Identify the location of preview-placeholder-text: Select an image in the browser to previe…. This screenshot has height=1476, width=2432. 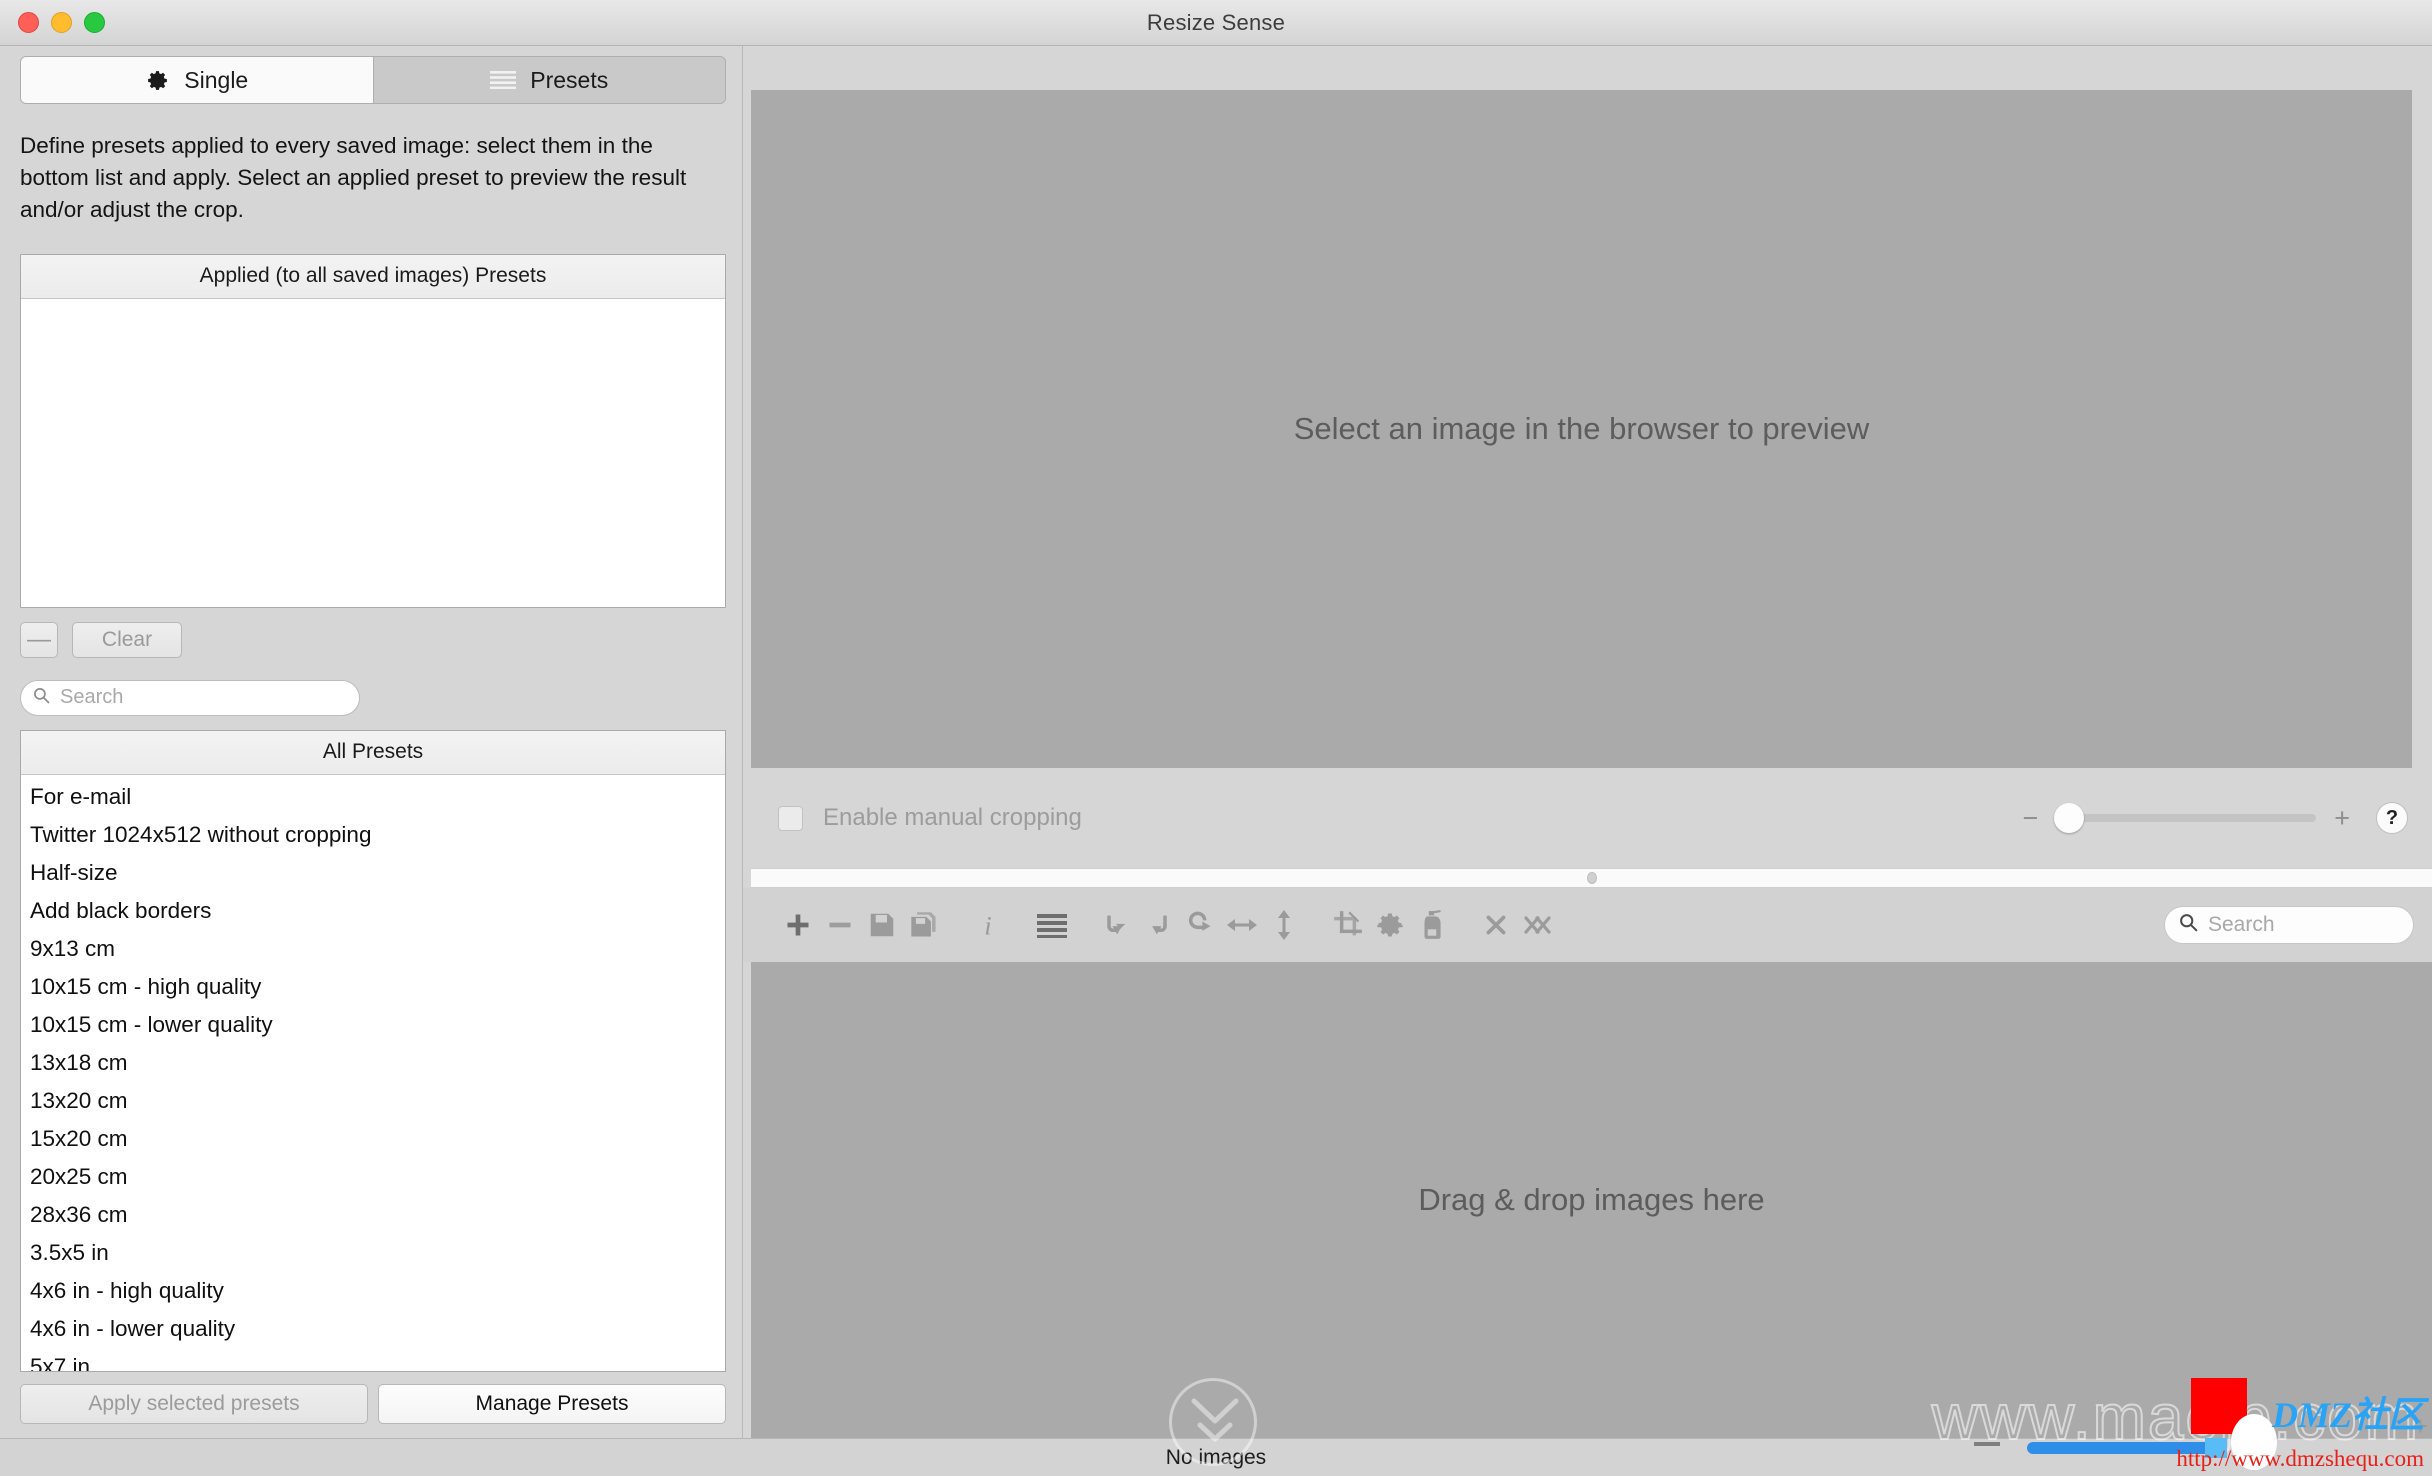
(1581, 428).